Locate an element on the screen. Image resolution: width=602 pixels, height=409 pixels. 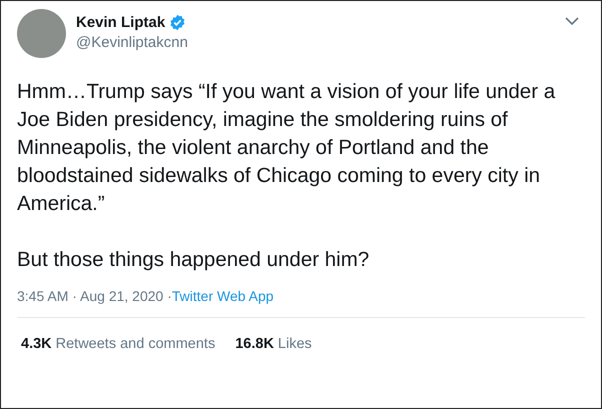
author-name: Kevin Liptak is located at coordinates (121, 22).